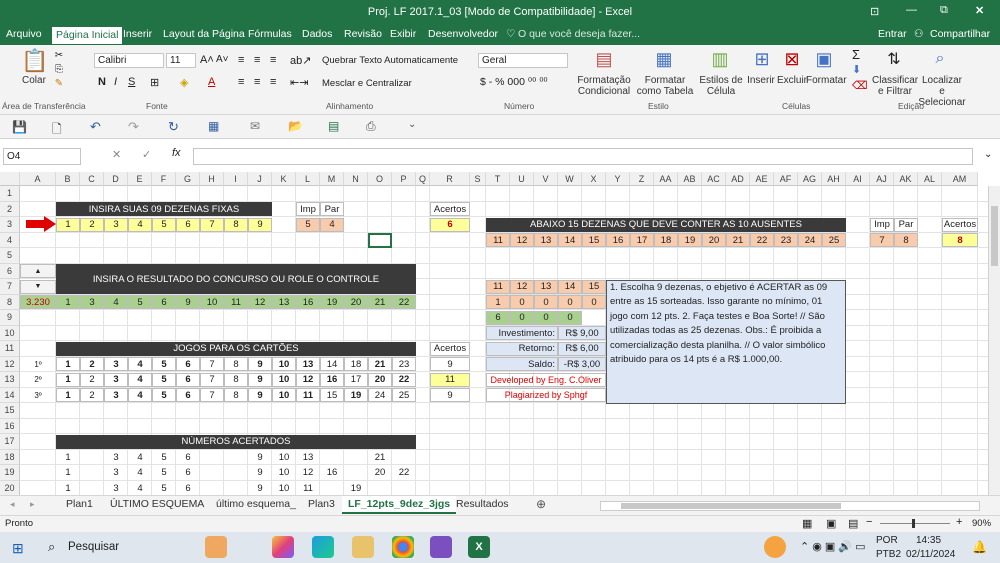 Image resolution: width=1000 pixels, height=563 pixels. I want to click on row-header: 7, so click(10, 287).